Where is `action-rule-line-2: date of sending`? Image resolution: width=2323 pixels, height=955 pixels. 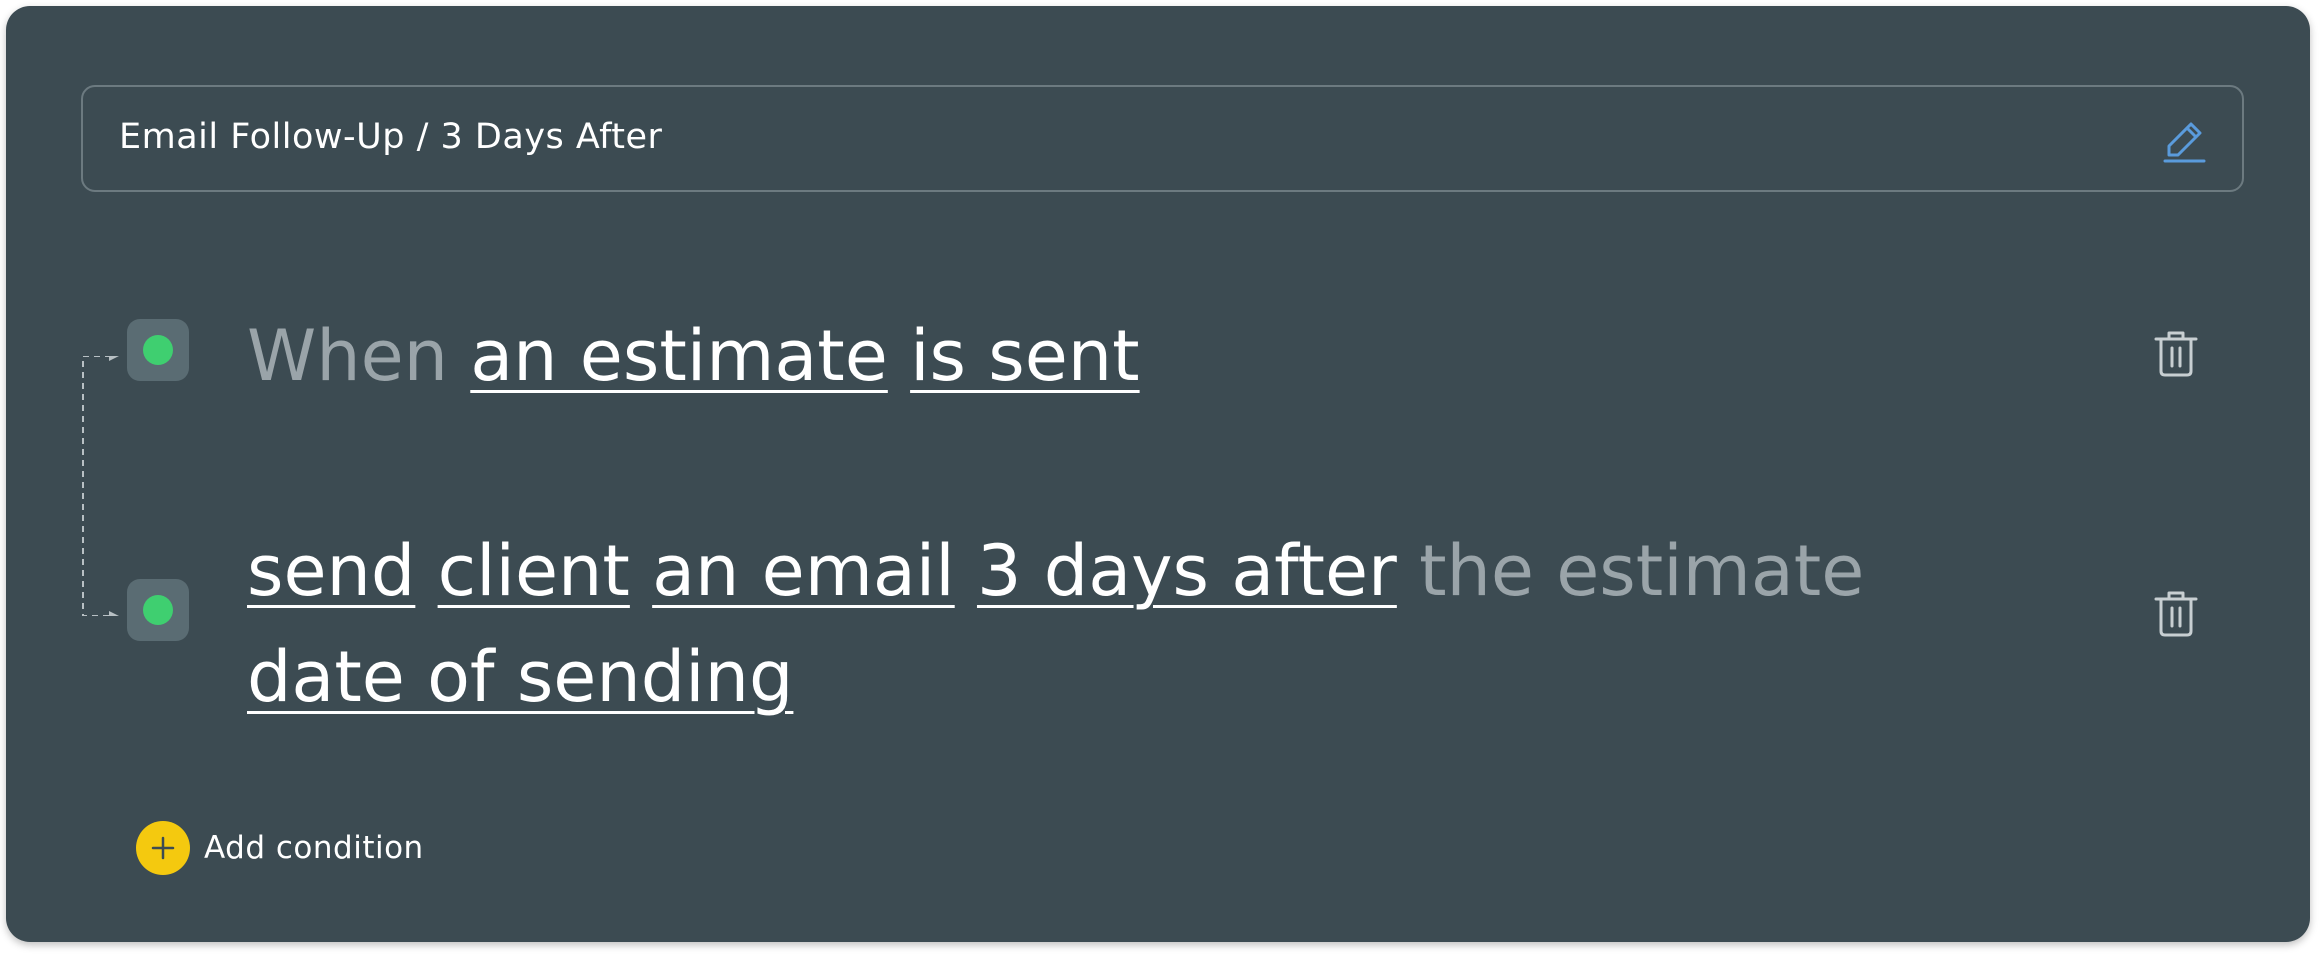
action-rule-line-2: date of sending is located at coordinates (520, 677).